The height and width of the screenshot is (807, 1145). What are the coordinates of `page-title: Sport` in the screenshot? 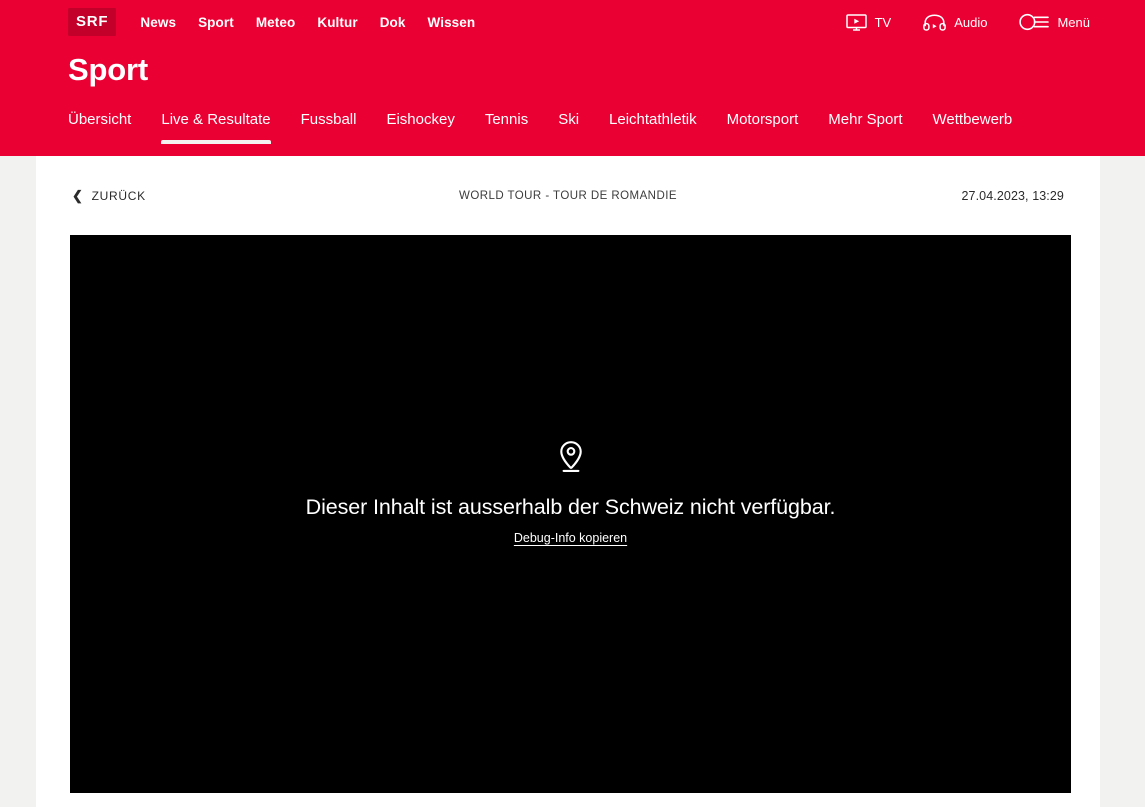 It's located at (108, 69).